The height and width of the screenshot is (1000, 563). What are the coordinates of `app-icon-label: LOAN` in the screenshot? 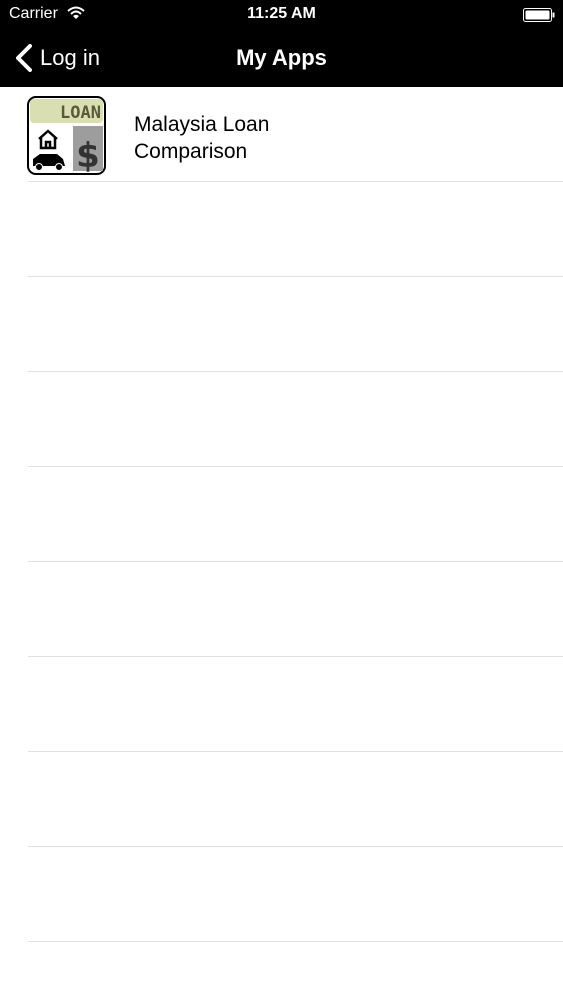 It's located at (80, 113).